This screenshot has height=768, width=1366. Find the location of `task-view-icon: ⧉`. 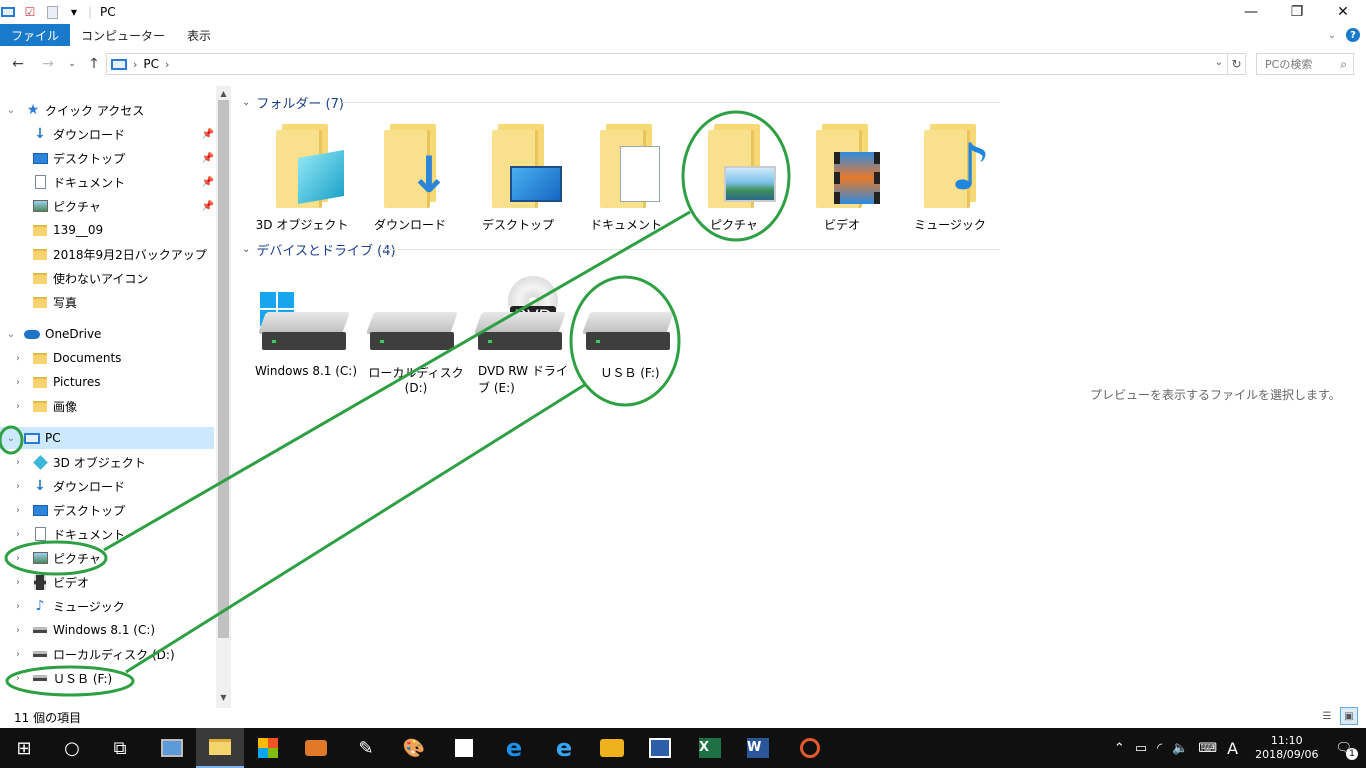

task-view-icon: ⧉ is located at coordinates (120, 748).